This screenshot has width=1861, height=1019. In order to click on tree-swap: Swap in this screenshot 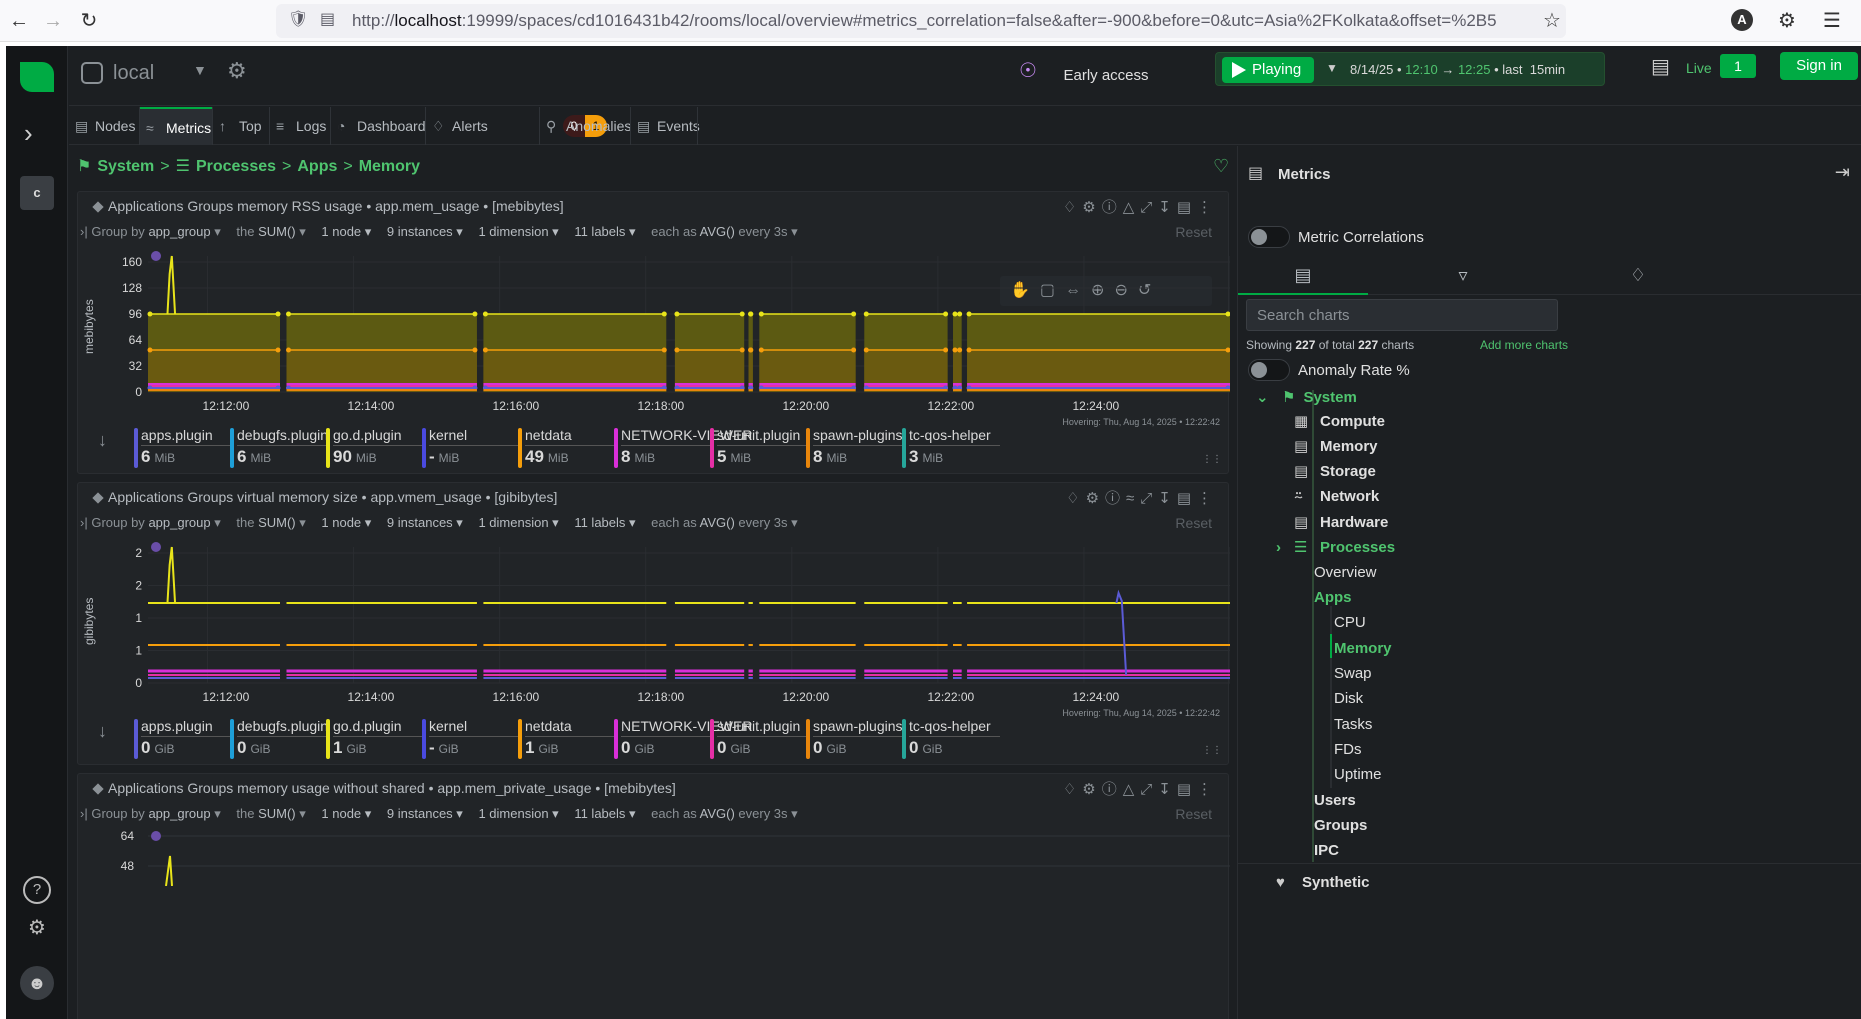, I will do `click(1353, 673)`.